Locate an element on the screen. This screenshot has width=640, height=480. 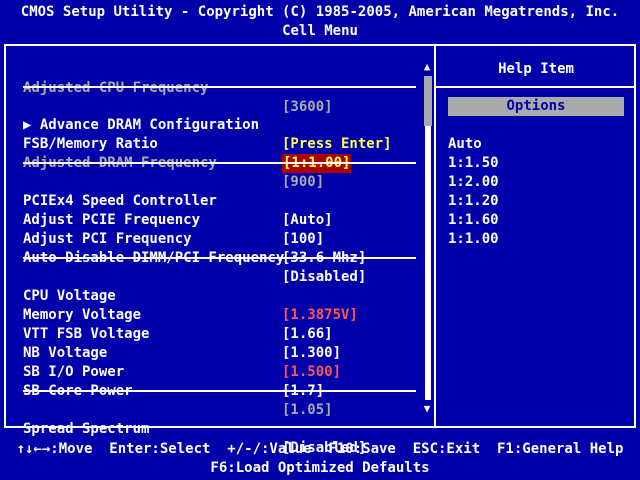
setting-pciex4-speed-controller: PCIEx4 Speed Controller [Auto] is located at coordinates (223, 200).